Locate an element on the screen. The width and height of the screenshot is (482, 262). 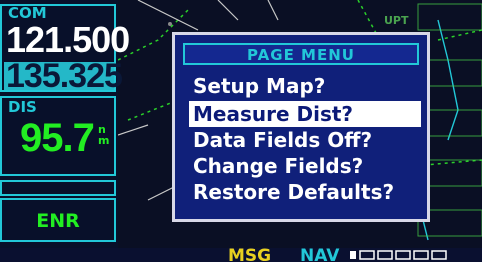
distance-field: DIS 95.7 nm is located at coordinates (58, 136).